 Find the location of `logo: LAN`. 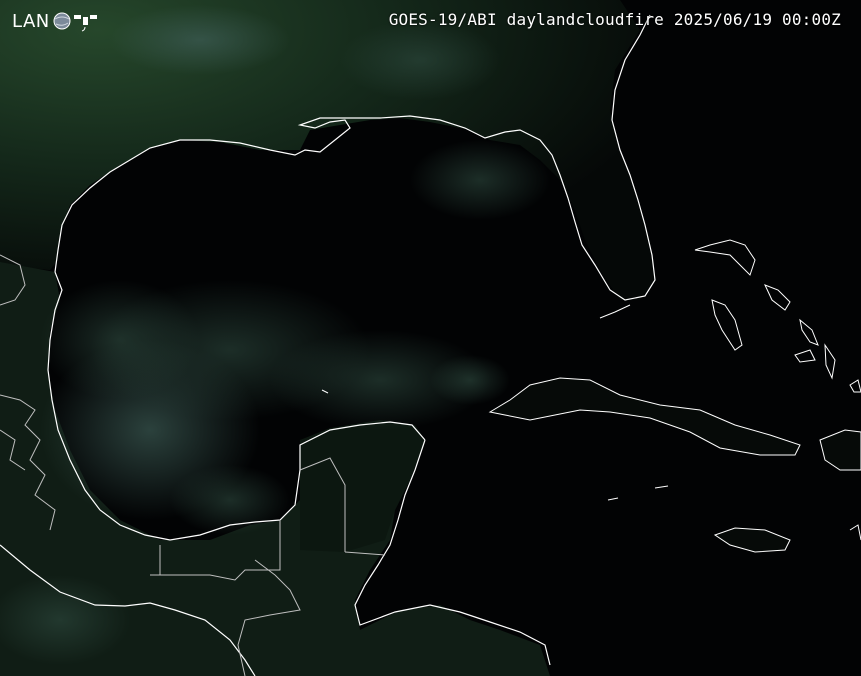

logo: LAN is located at coordinates (56, 21).